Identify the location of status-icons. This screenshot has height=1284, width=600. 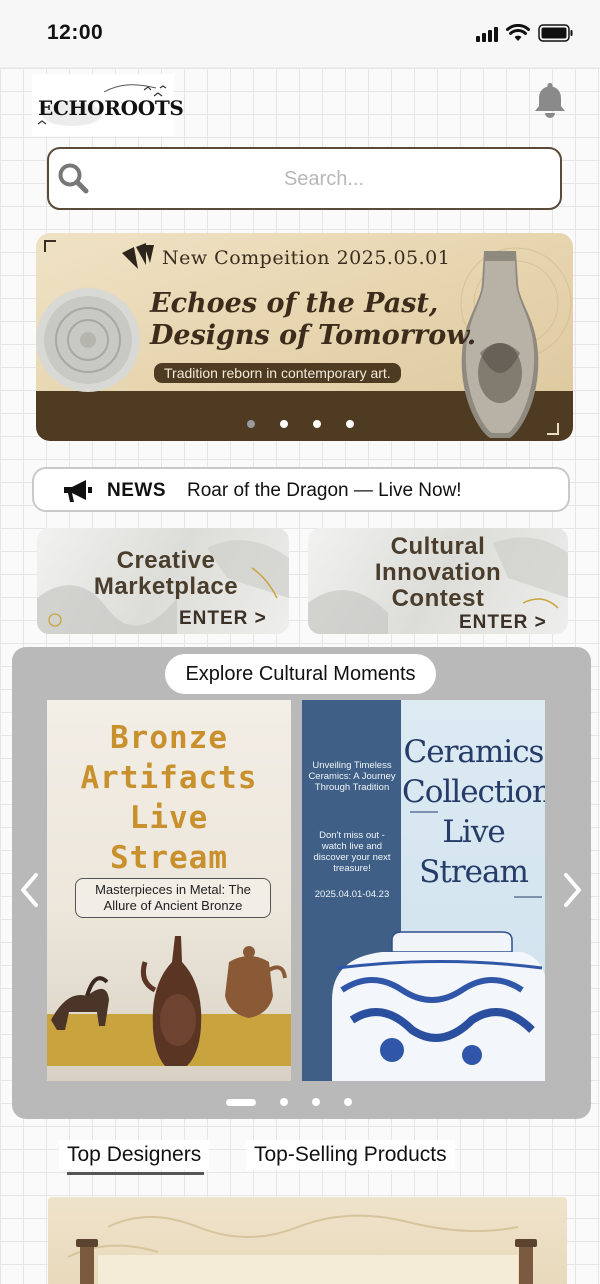
(525, 33).